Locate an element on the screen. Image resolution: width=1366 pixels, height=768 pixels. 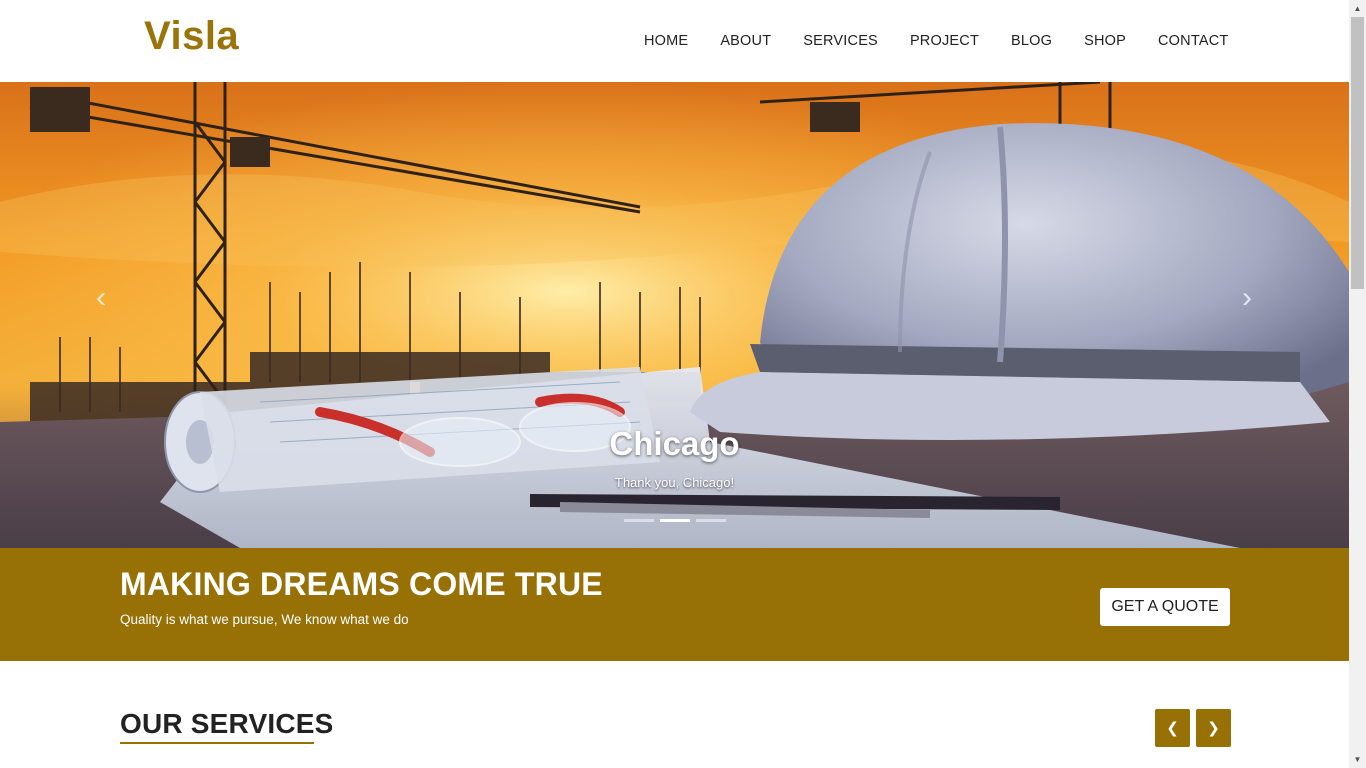
chevron-right-icon: ❯ is located at coordinates (1213, 728).